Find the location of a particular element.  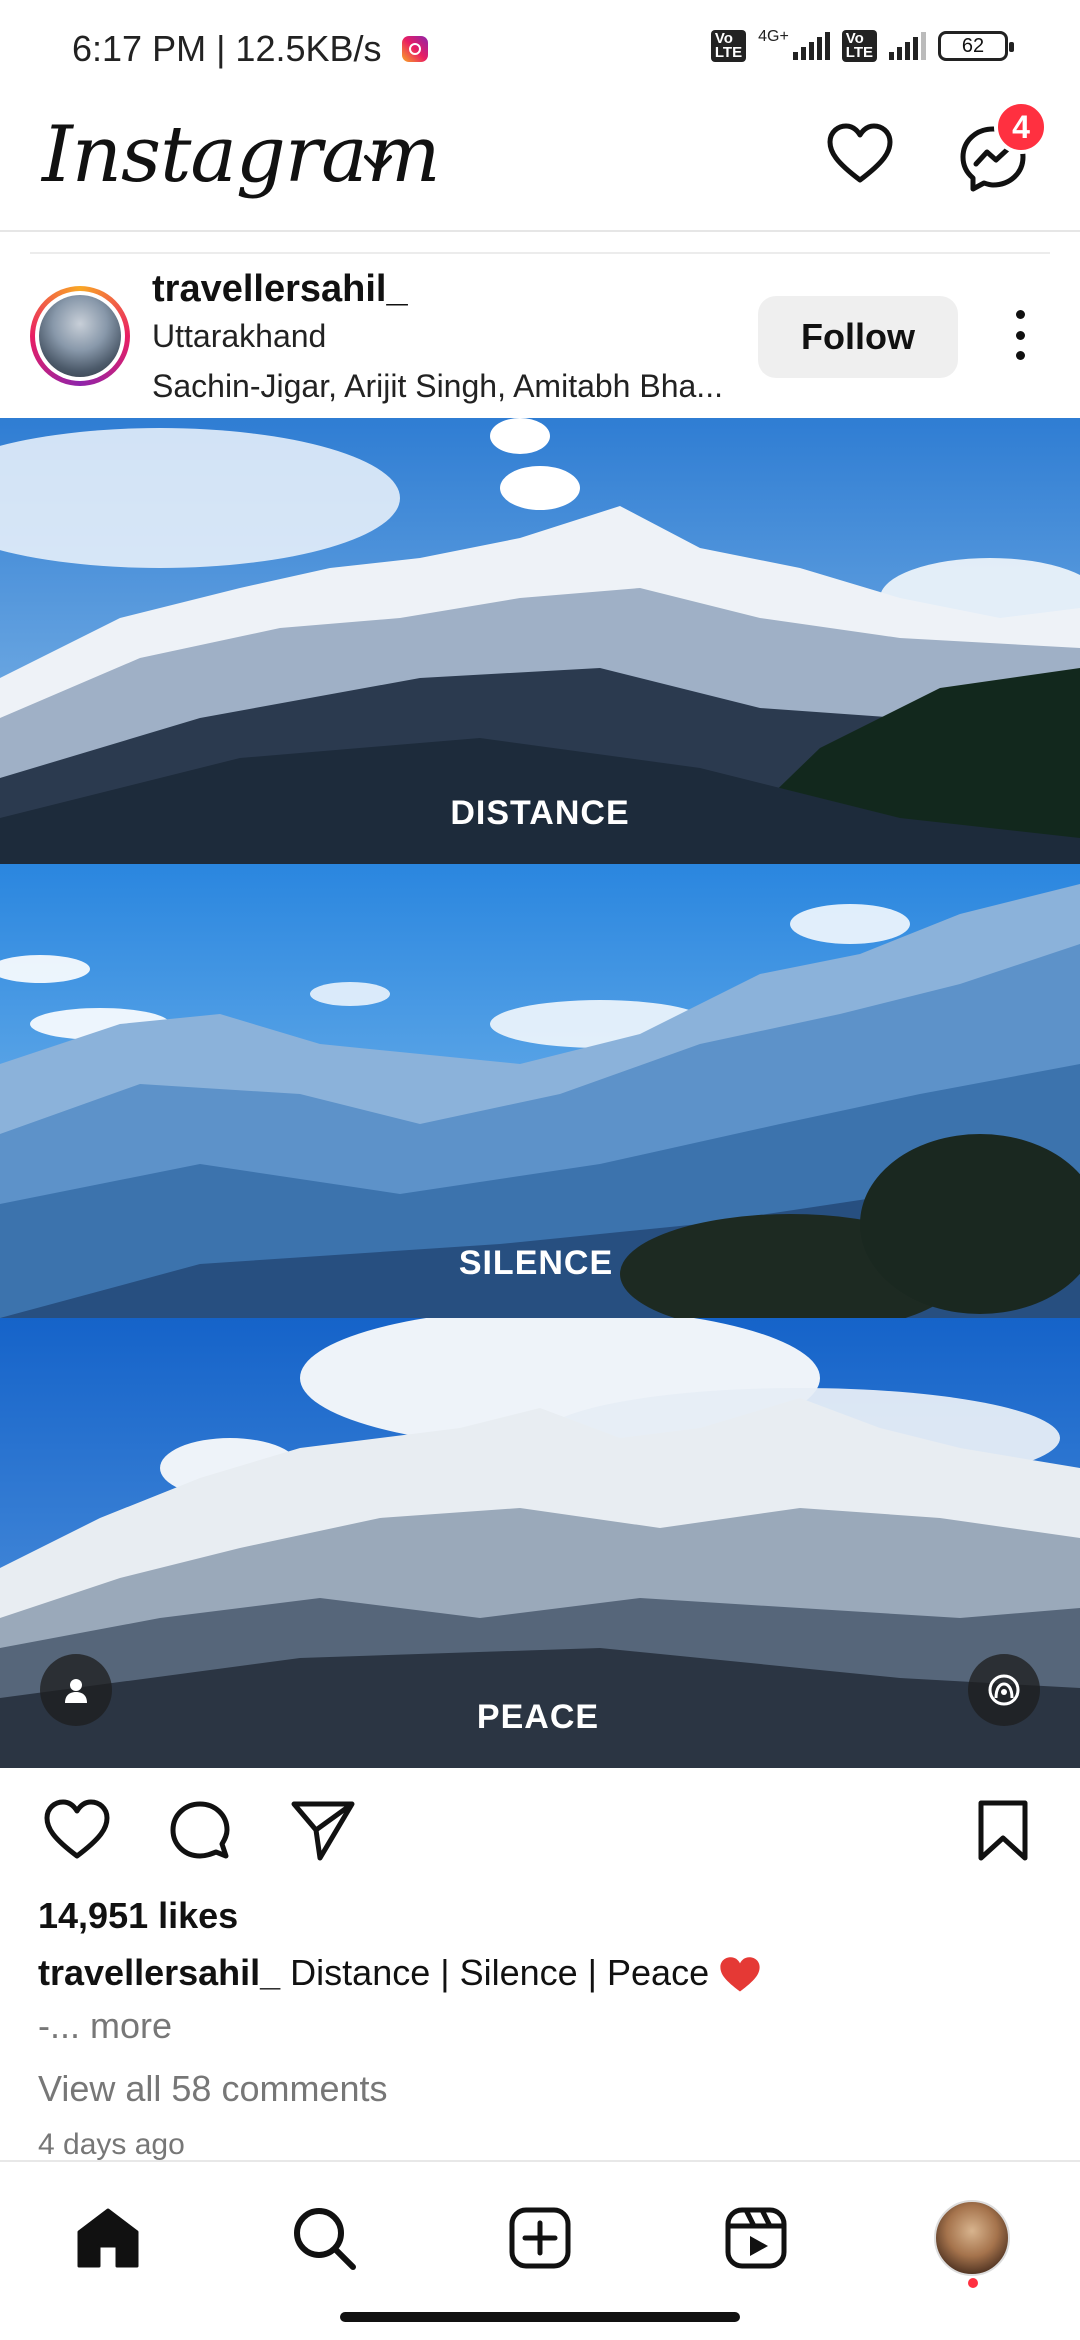

post-actions is located at coordinates (540, 1828).